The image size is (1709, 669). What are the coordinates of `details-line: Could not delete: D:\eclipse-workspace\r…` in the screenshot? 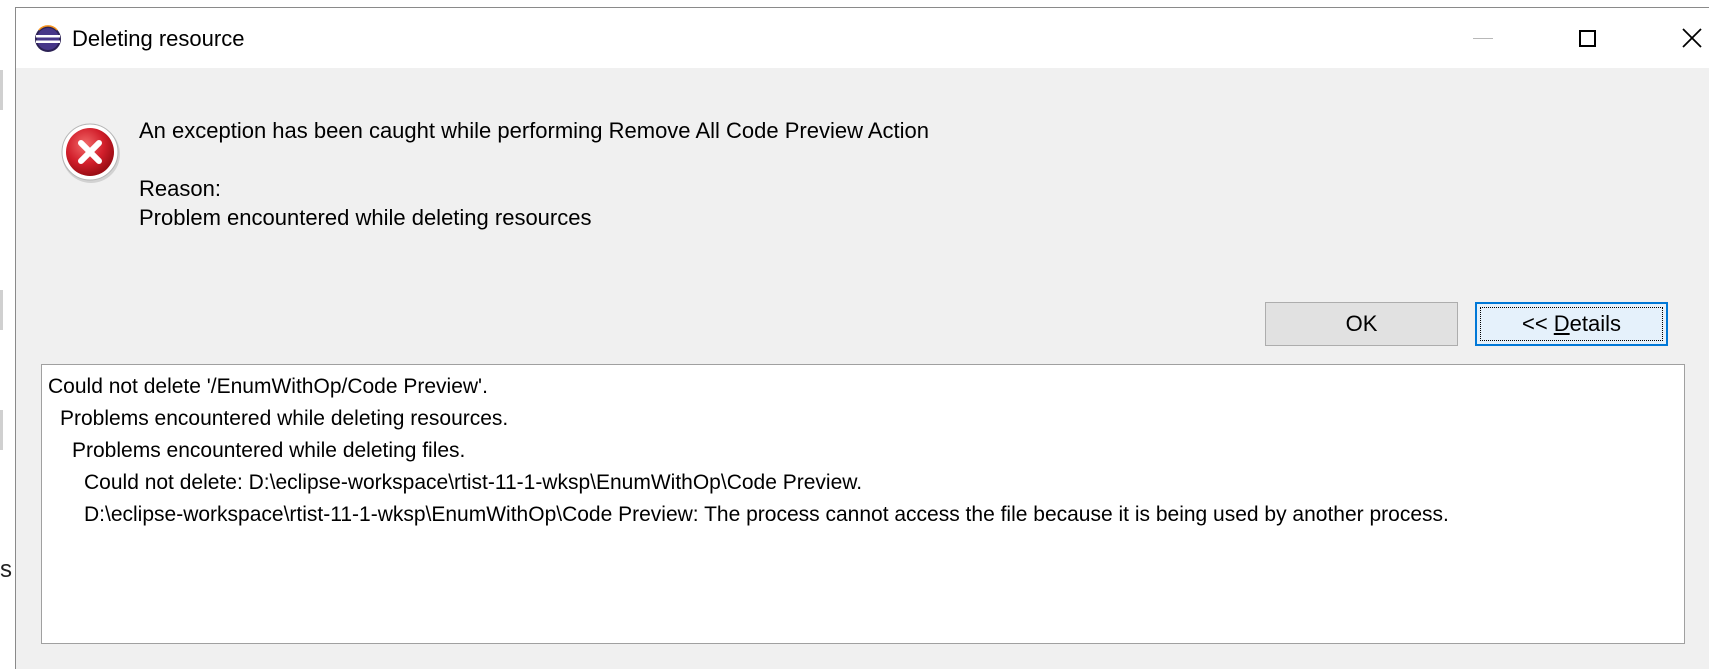 It's located at (473, 482).